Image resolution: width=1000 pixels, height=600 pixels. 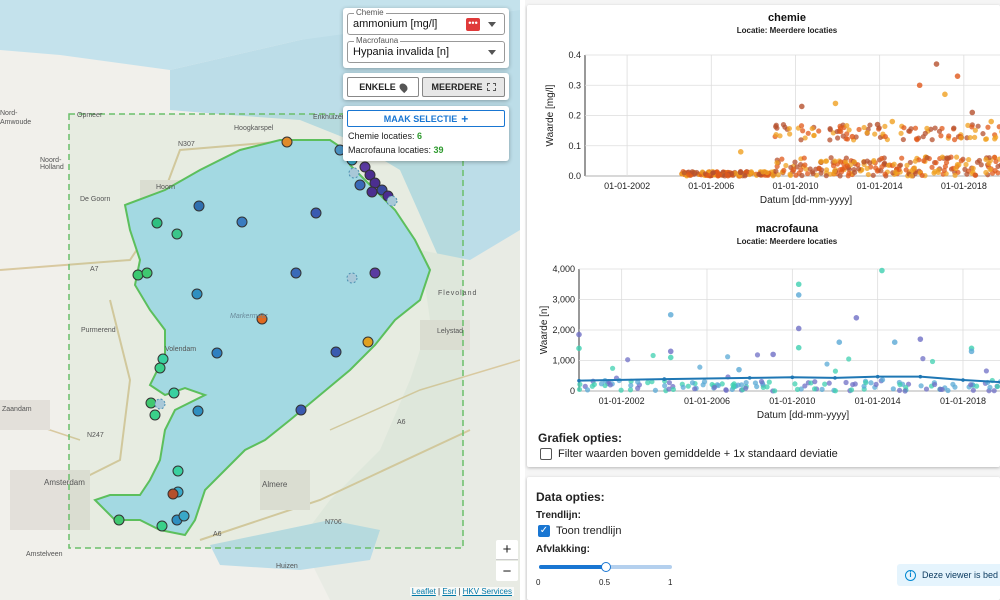 I want to click on maak-selectie-label: MAAK SELECTIE, so click(x=420, y=118).